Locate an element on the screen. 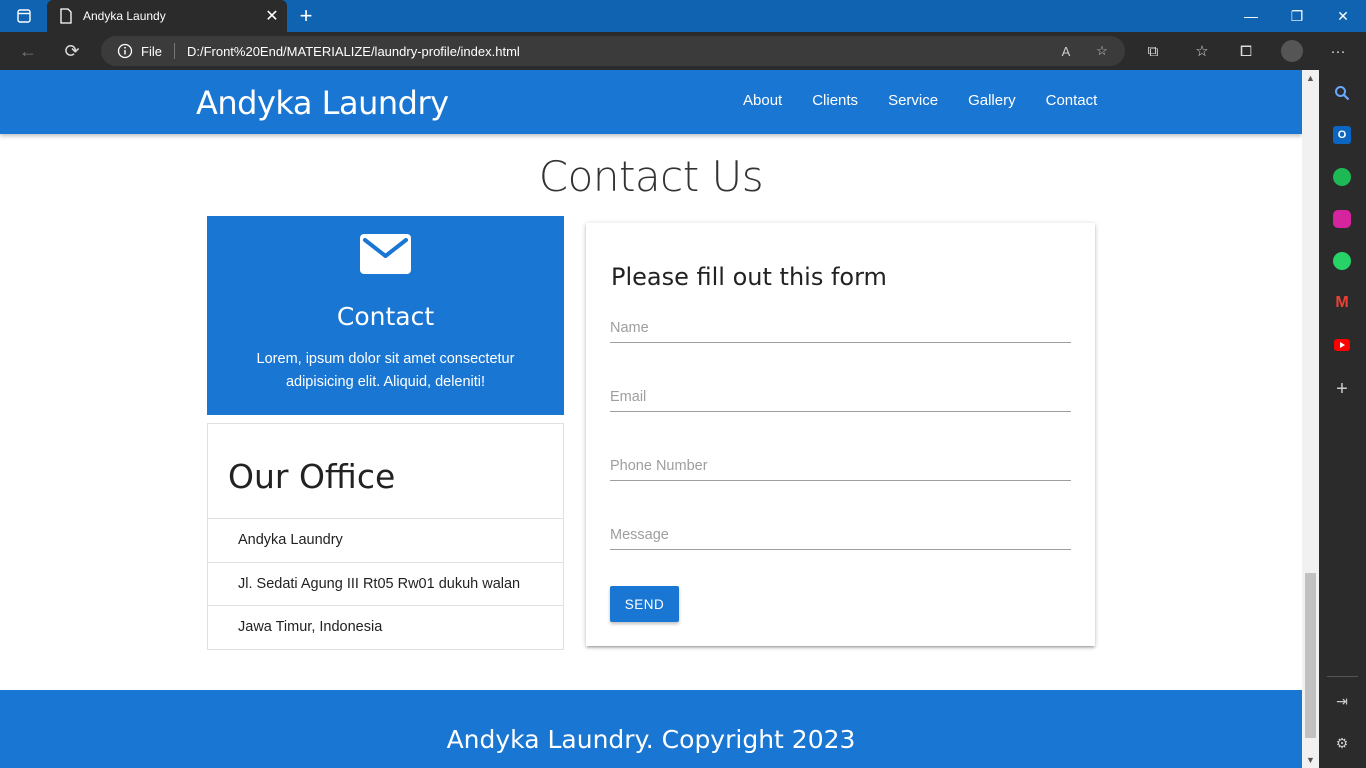 Image resolution: width=1366 pixels, height=768 pixels. scroll-up-icon: ▲ is located at coordinates (1310, 78).